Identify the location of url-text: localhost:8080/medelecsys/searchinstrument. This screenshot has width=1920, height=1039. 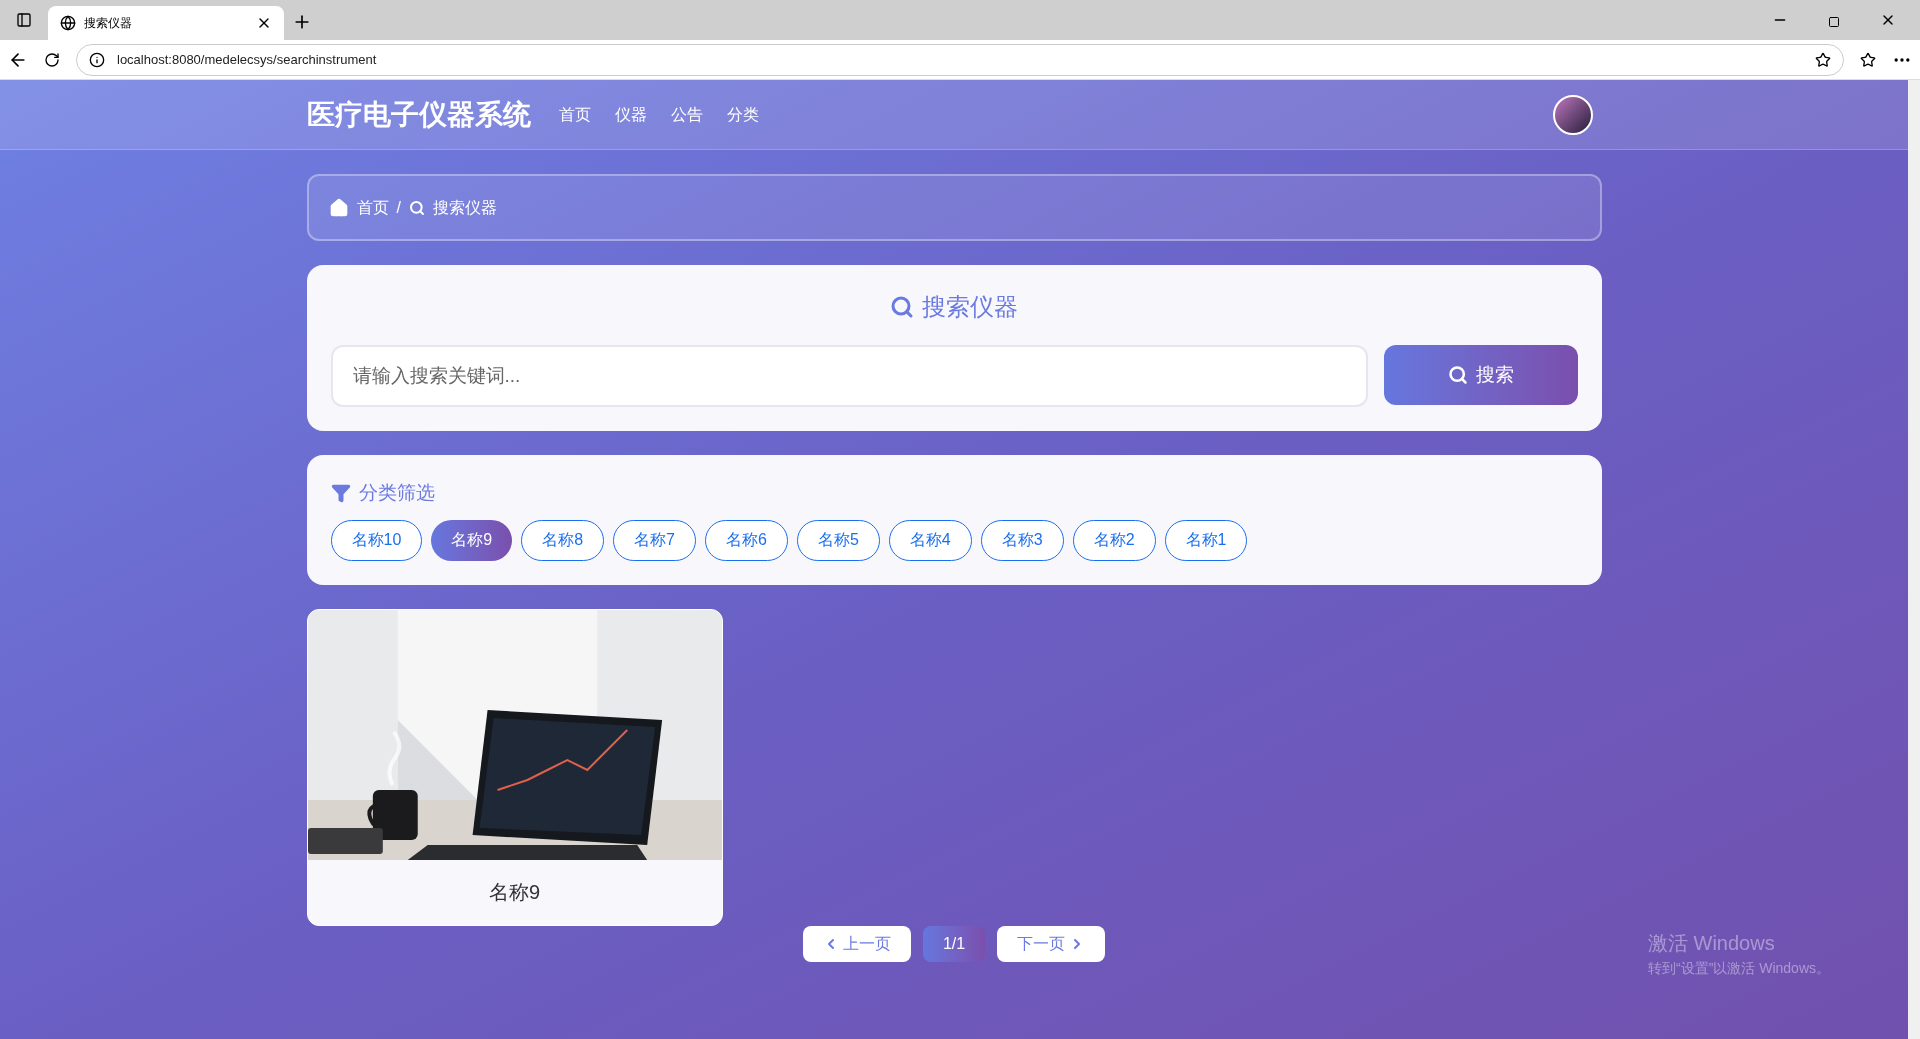
(247, 59).